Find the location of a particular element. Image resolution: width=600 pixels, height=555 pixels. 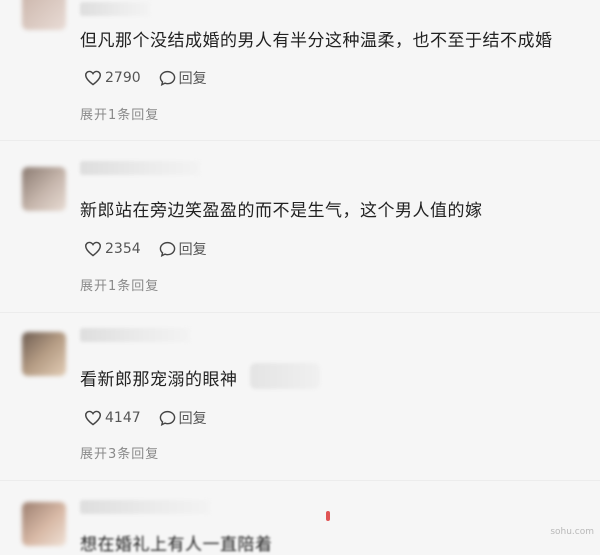

emoji-fragment is located at coordinates (328, 516).